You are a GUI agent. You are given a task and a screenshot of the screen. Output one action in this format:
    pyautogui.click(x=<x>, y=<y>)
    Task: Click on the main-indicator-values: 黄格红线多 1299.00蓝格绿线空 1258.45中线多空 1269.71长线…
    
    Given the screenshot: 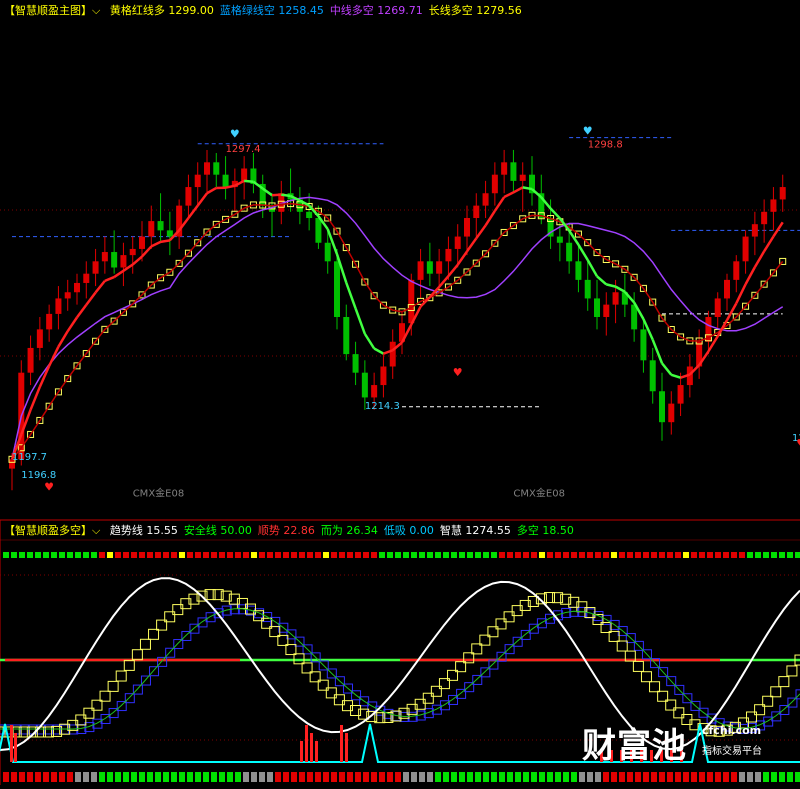 What is the action you would take?
    pyautogui.click(x=319, y=10)
    